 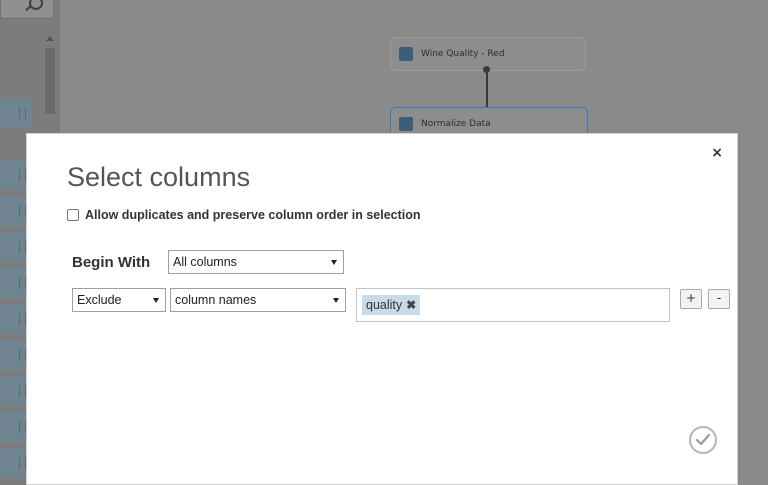 I want to click on check-icon, so click(x=703, y=439).